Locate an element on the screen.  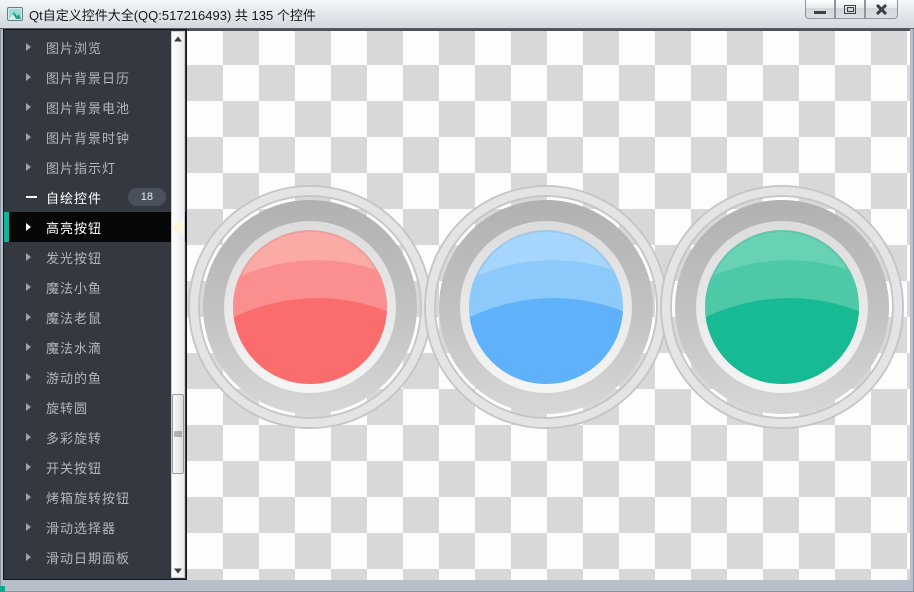
sidebar-item: 图片浏览 is located at coordinates (95, 47).